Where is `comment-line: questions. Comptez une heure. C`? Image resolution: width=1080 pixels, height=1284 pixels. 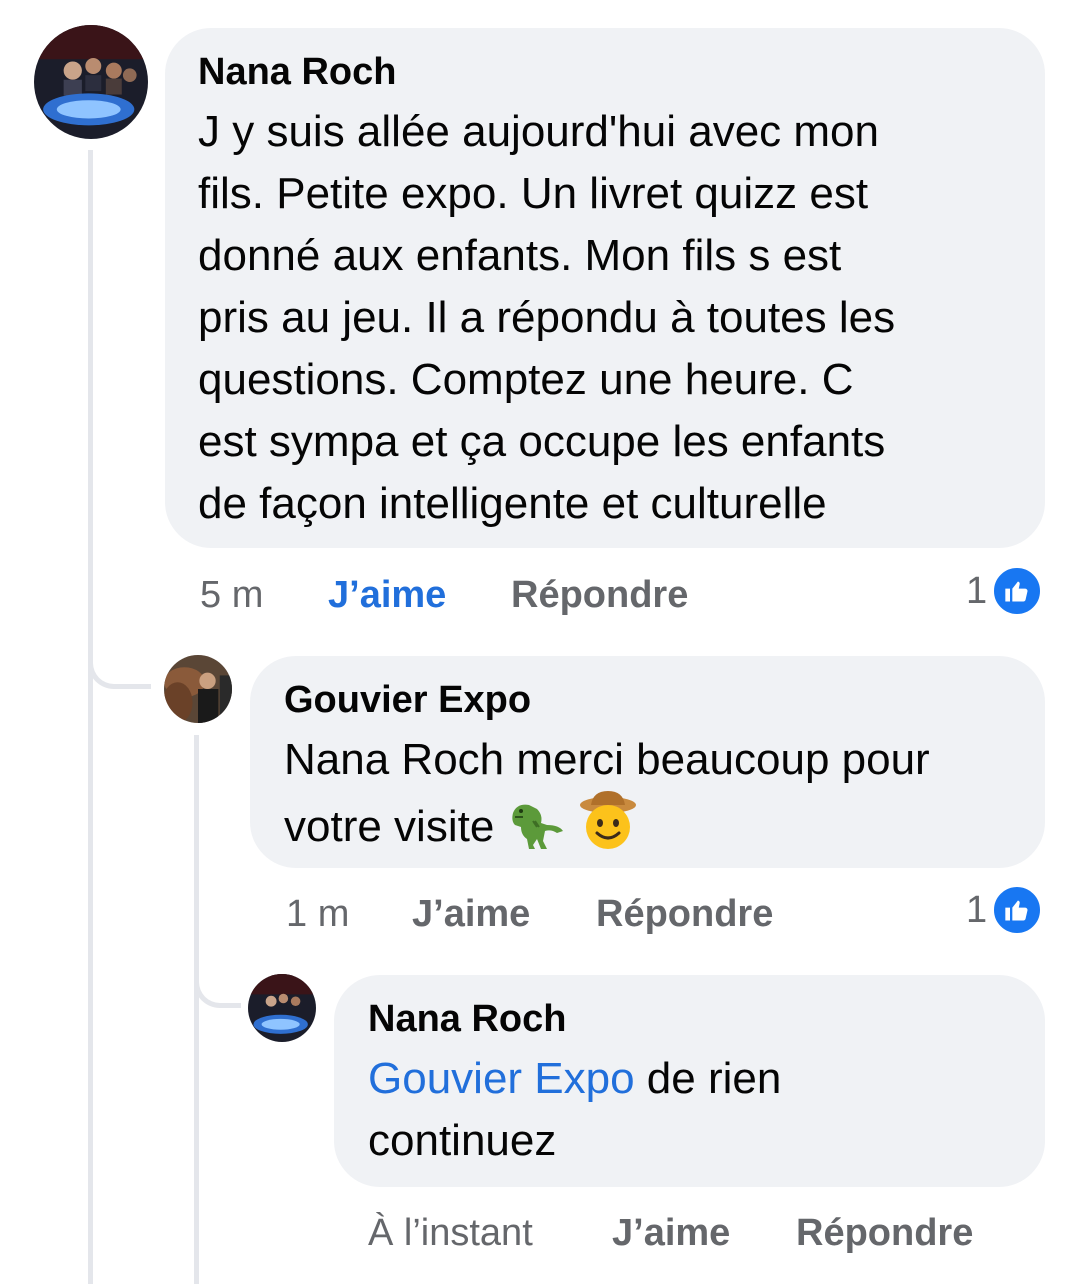 comment-line: questions. Comptez une heure. C is located at coordinates (526, 379).